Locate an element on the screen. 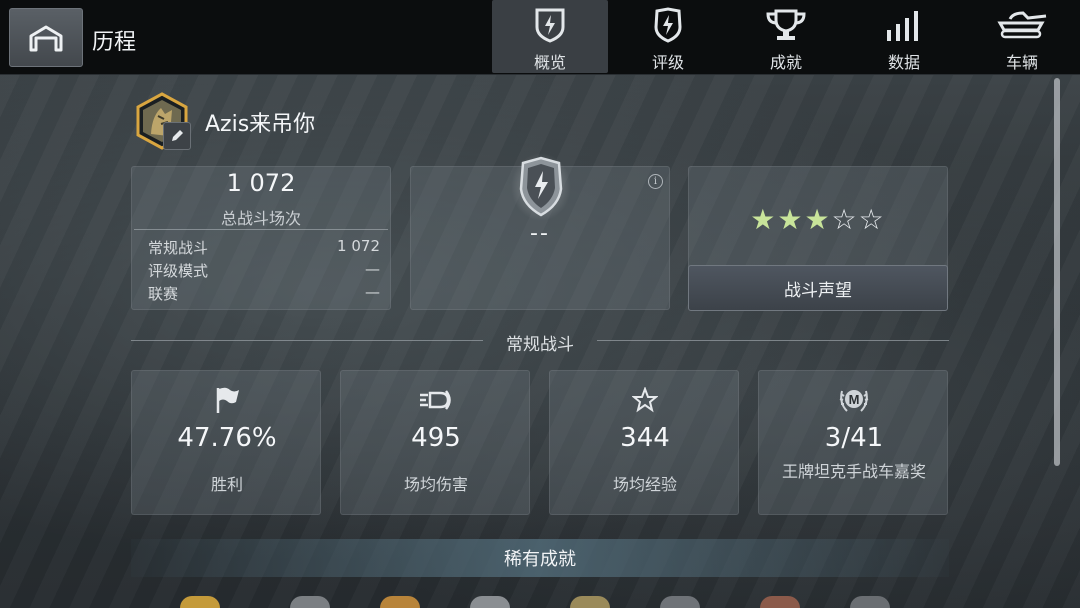  tab-overview: 概览 is located at coordinates (550, 36).